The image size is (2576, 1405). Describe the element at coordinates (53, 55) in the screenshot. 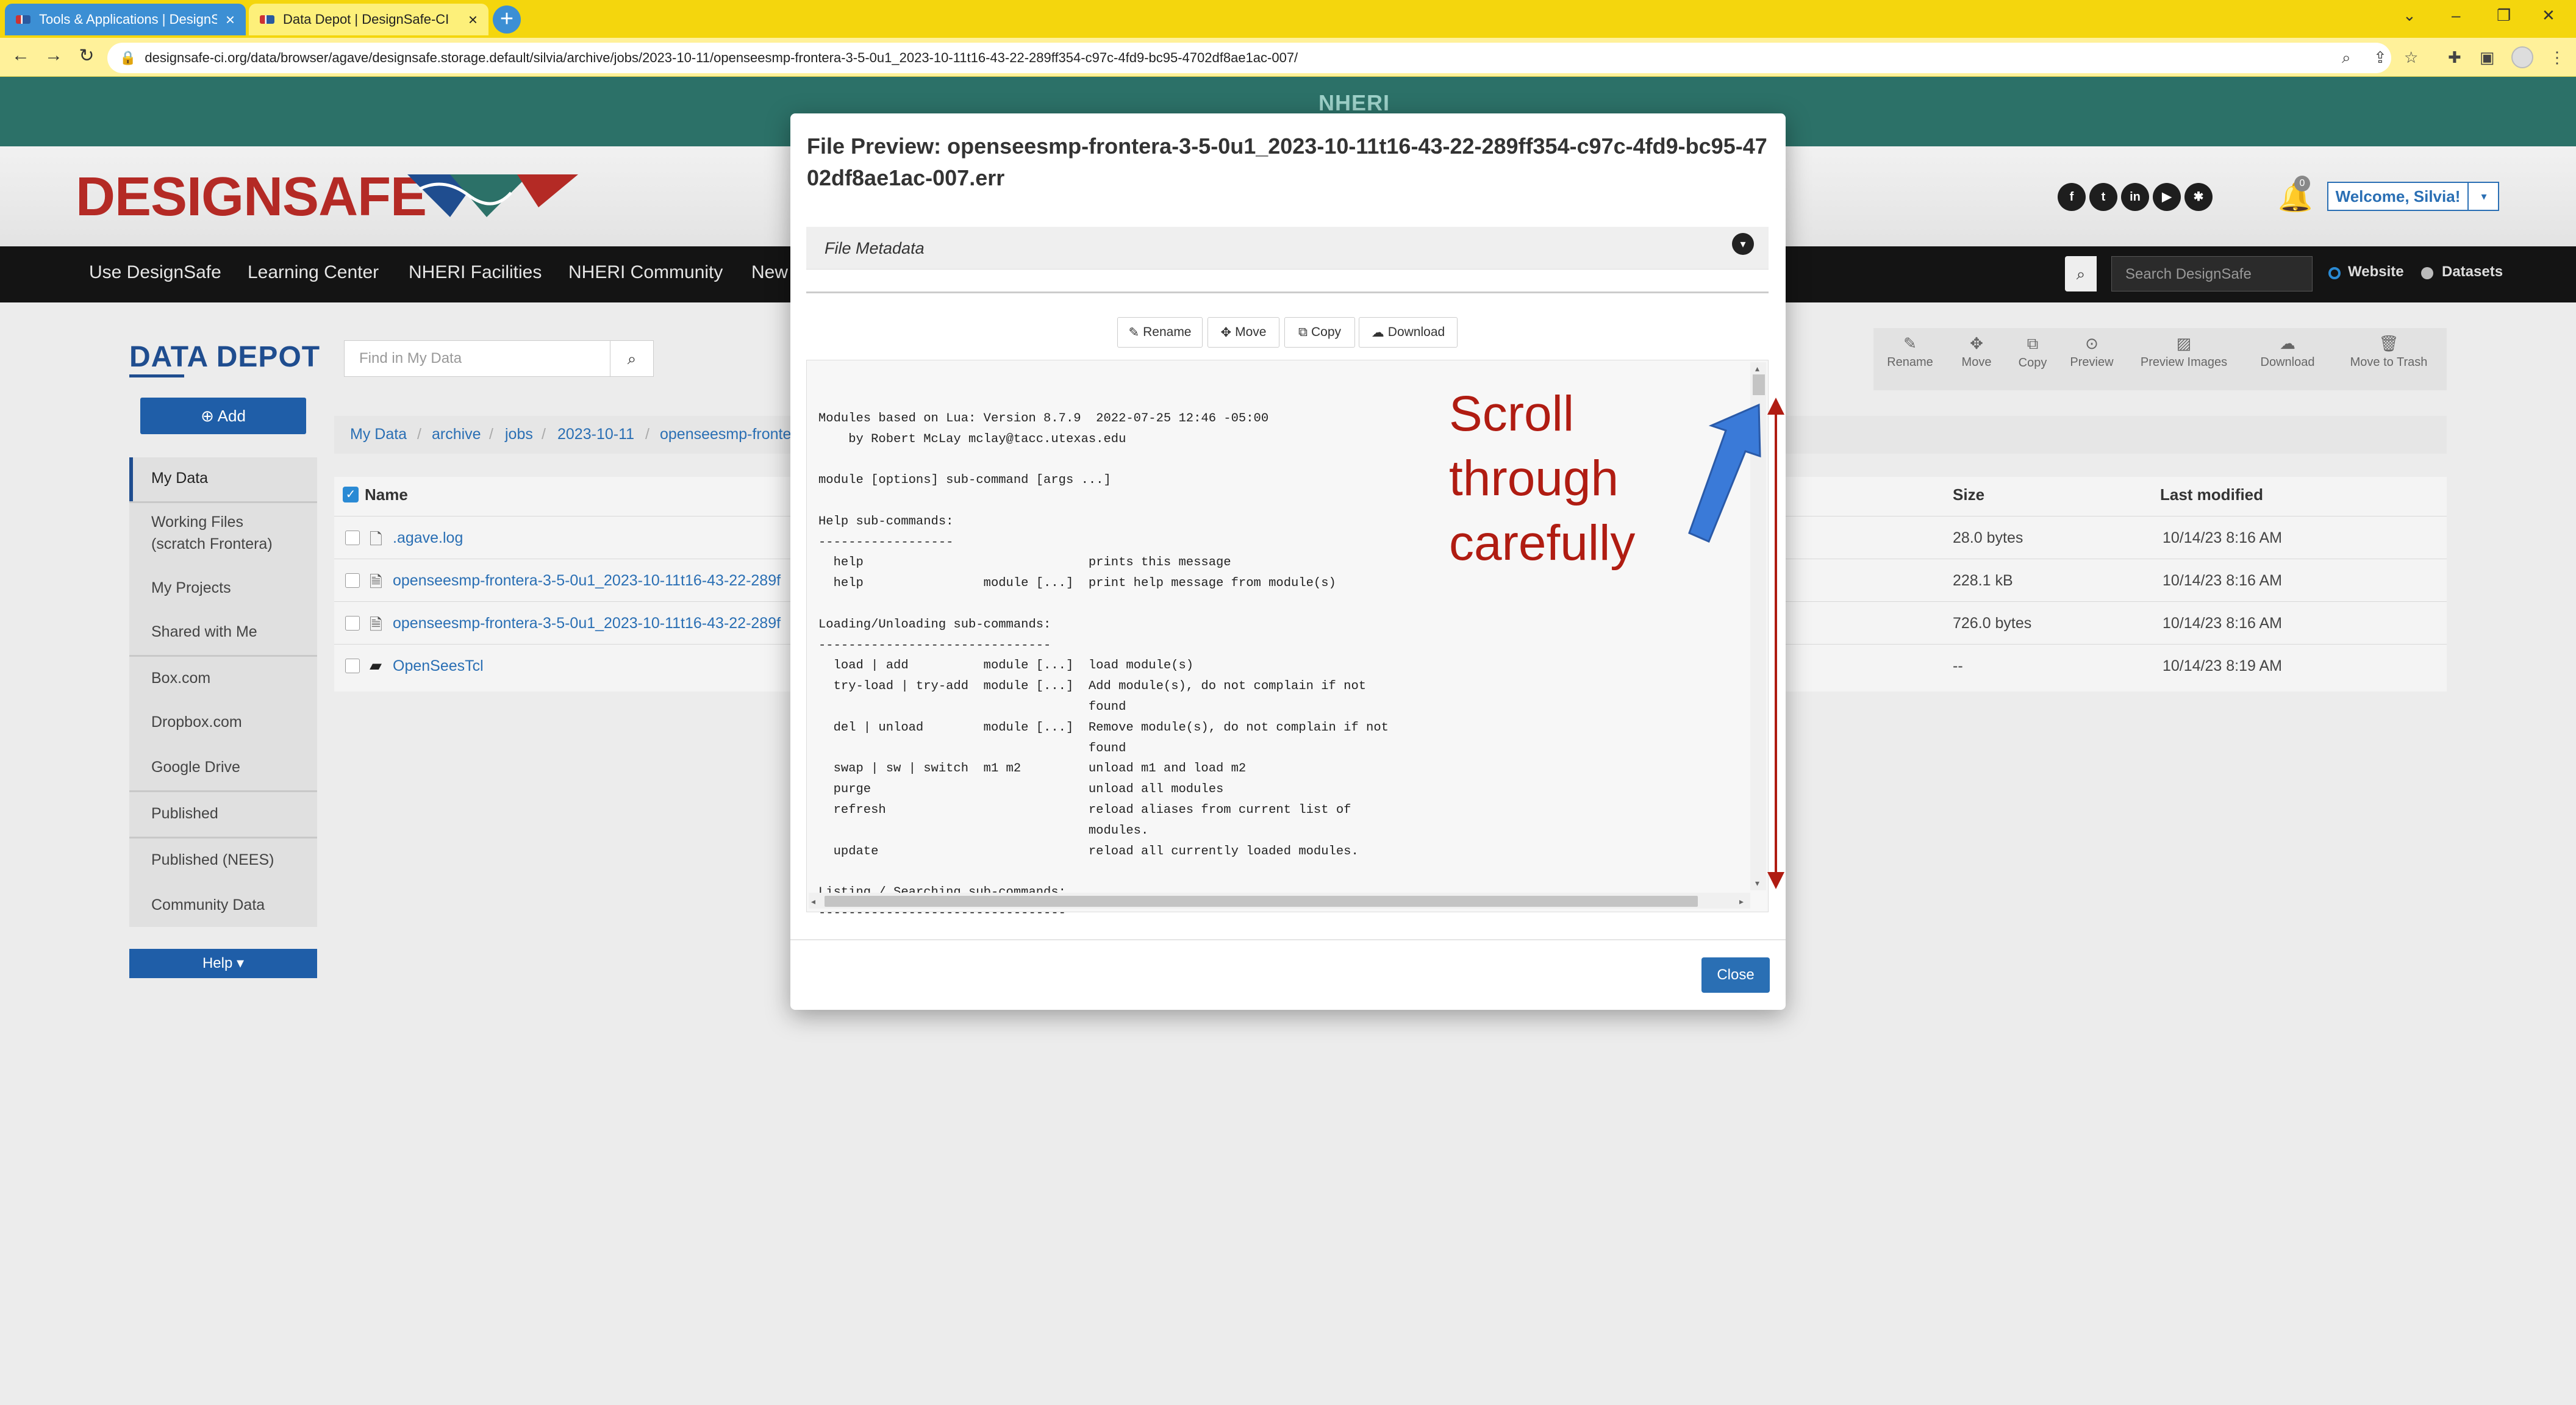

I see `forward-icon: →` at that location.